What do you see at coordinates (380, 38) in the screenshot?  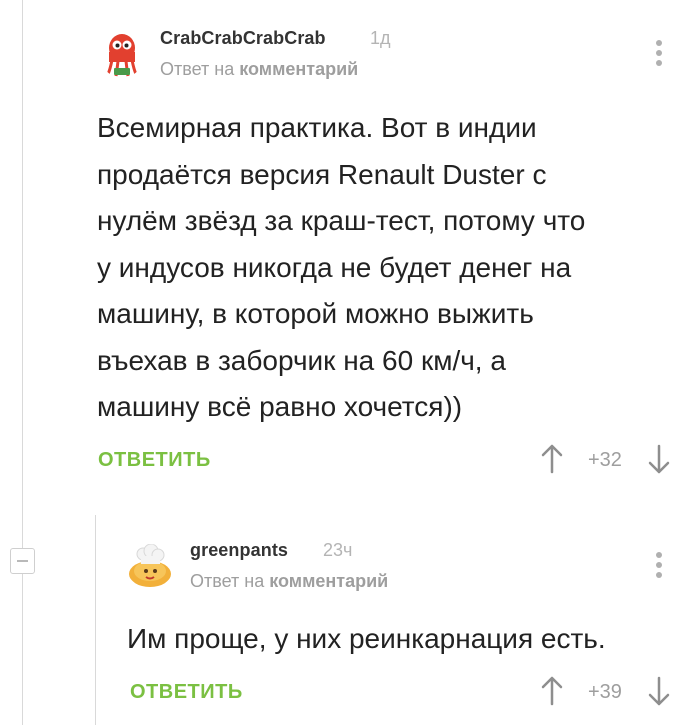 I see `comment-time: 1д` at bounding box center [380, 38].